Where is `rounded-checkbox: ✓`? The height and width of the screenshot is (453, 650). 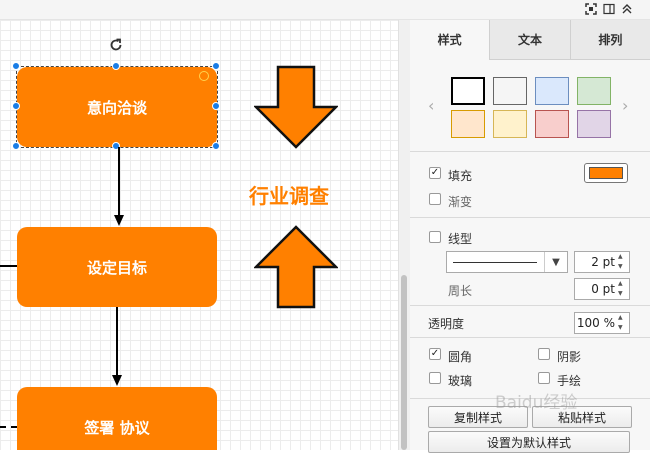
rounded-checkbox: ✓ is located at coordinates (435, 354).